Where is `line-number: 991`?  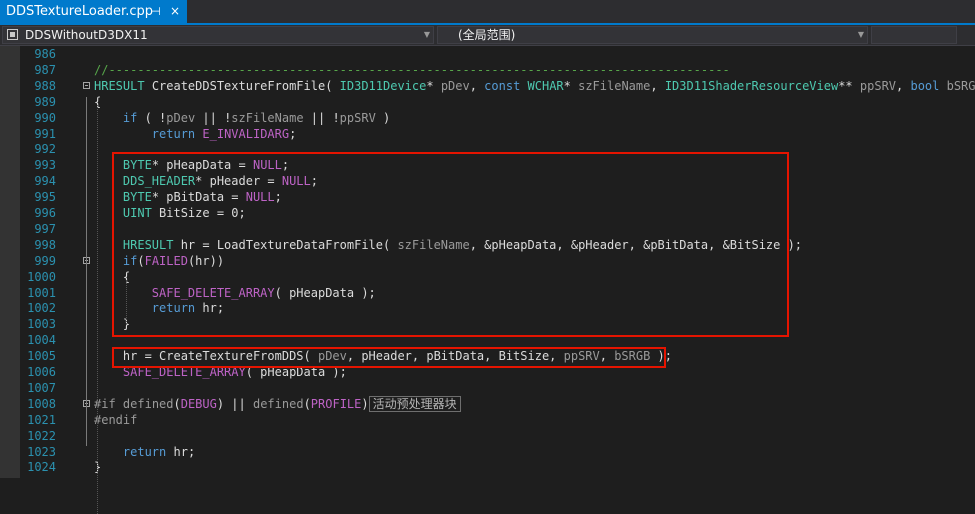 line-number: 991 is located at coordinates (45, 133).